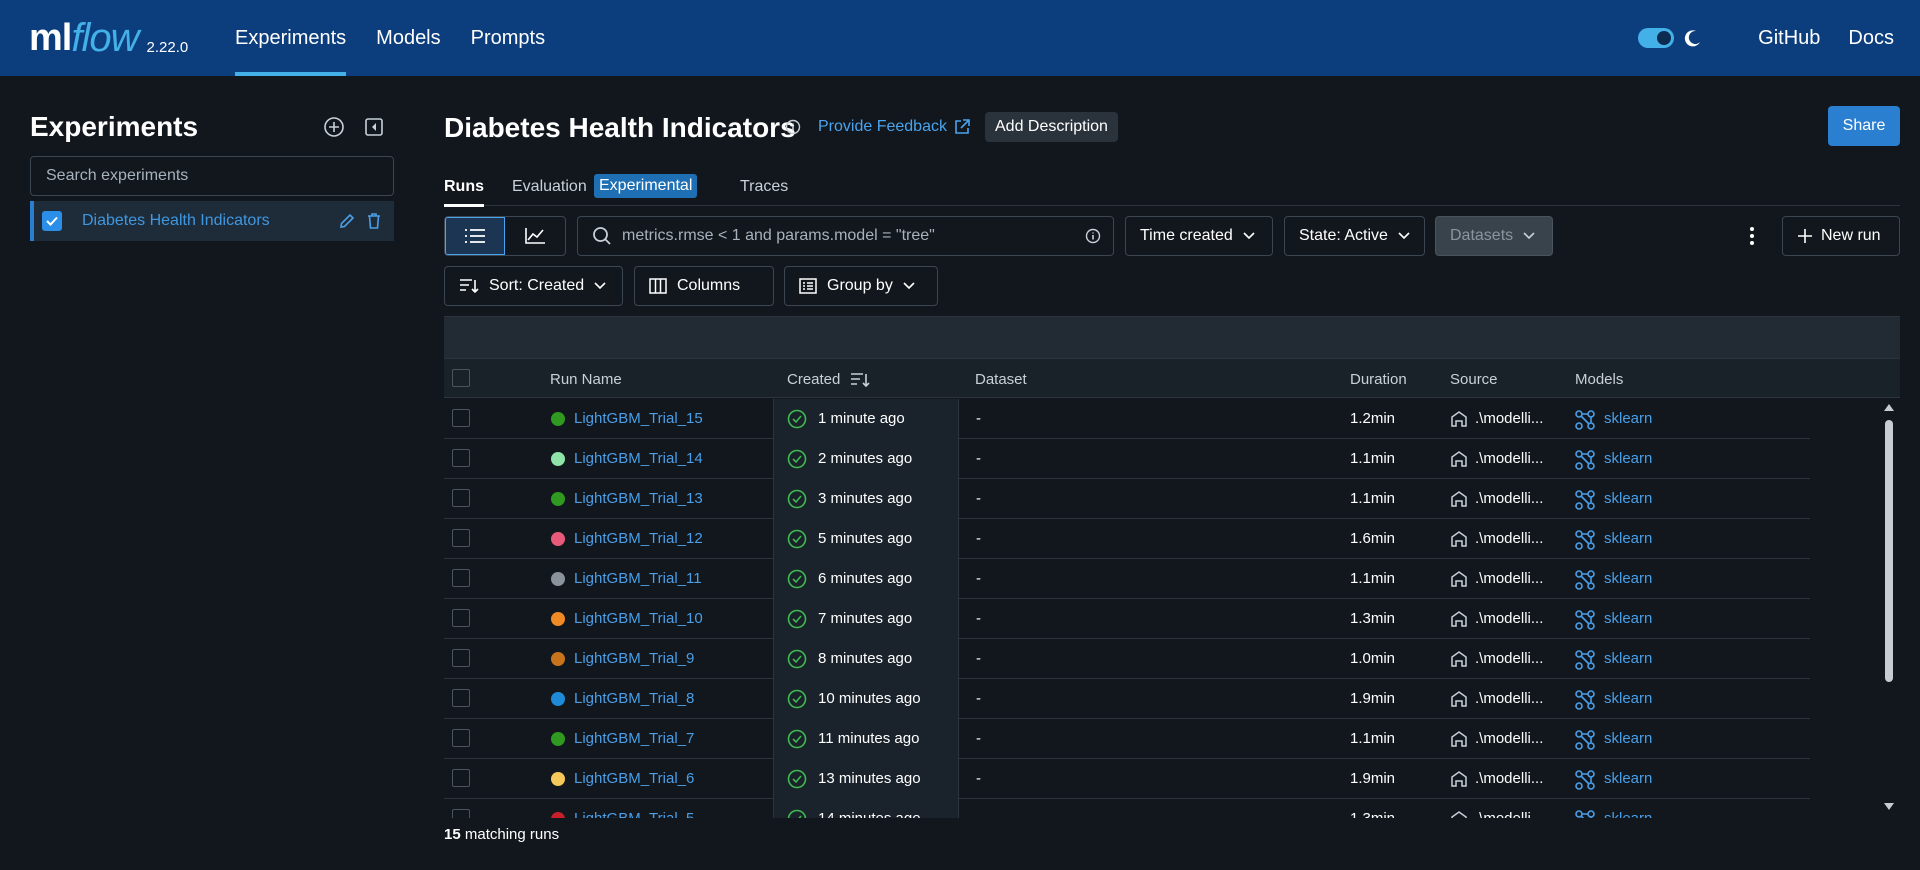 This screenshot has width=1920, height=870. I want to click on run-name-link: LightGBM_Trial_15, so click(638, 418).